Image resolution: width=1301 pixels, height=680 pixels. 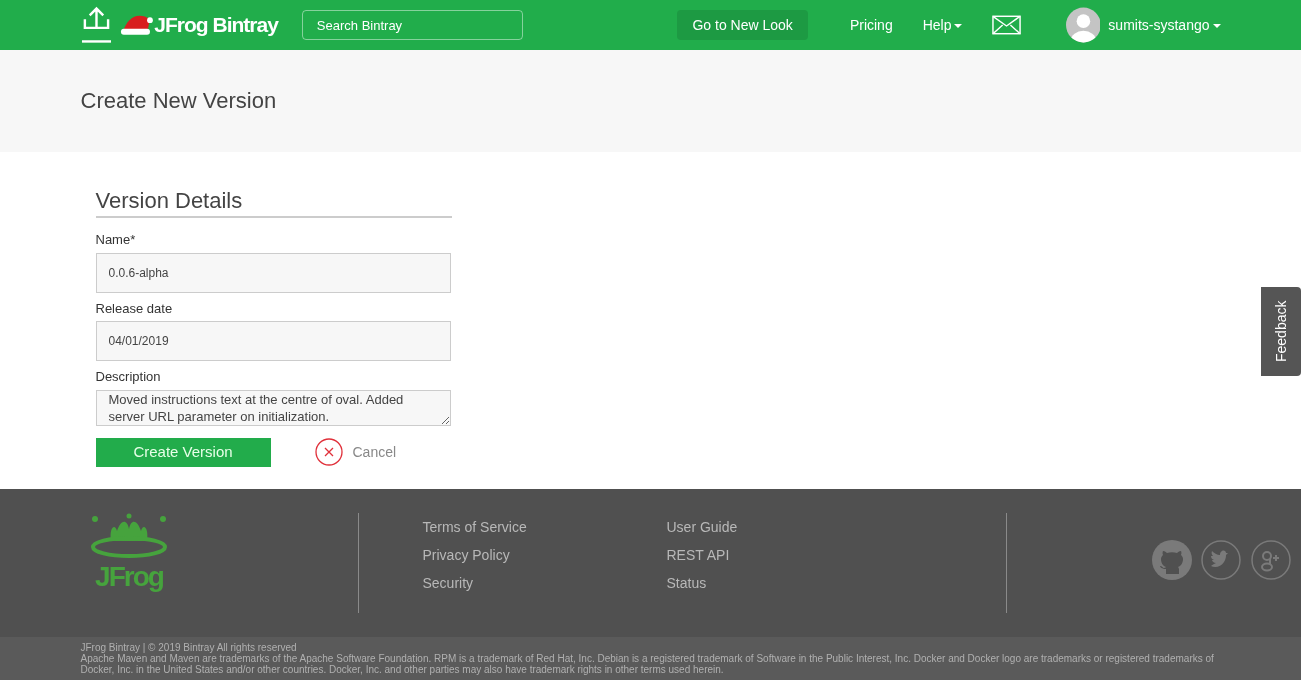 What do you see at coordinates (1220, 560) in the screenshot?
I see `twitter-icon` at bounding box center [1220, 560].